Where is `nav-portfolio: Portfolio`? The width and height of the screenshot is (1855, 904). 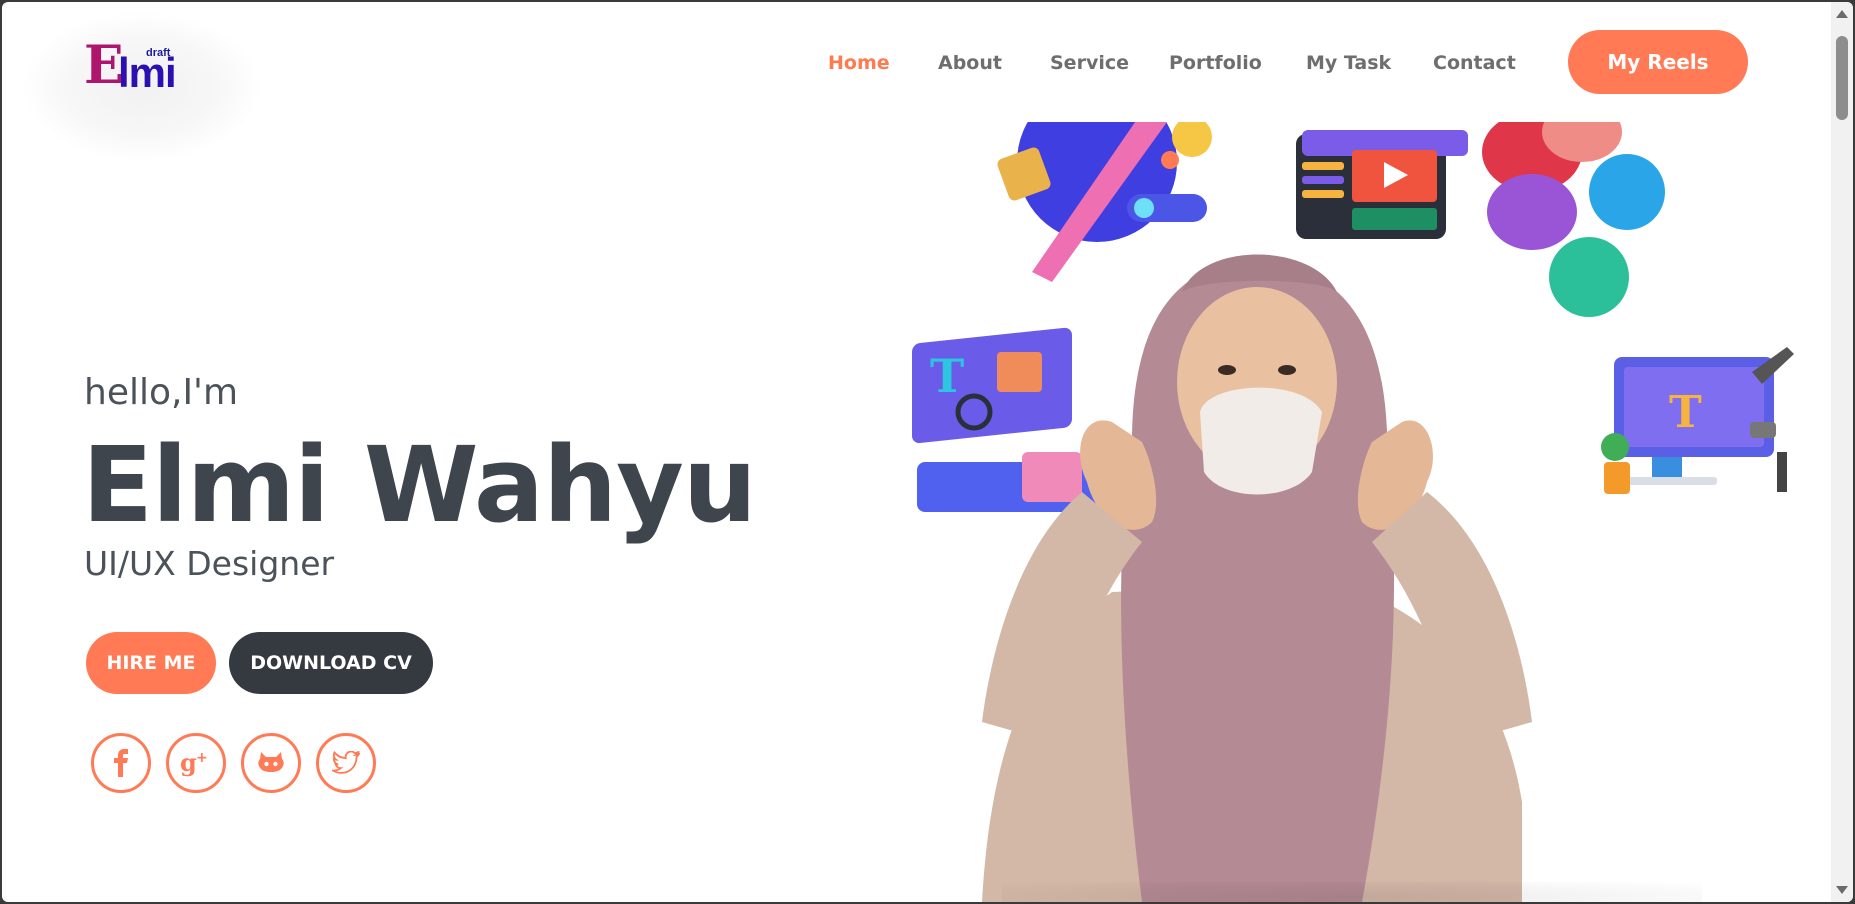
nav-portfolio: Portfolio is located at coordinates (1215, 63).